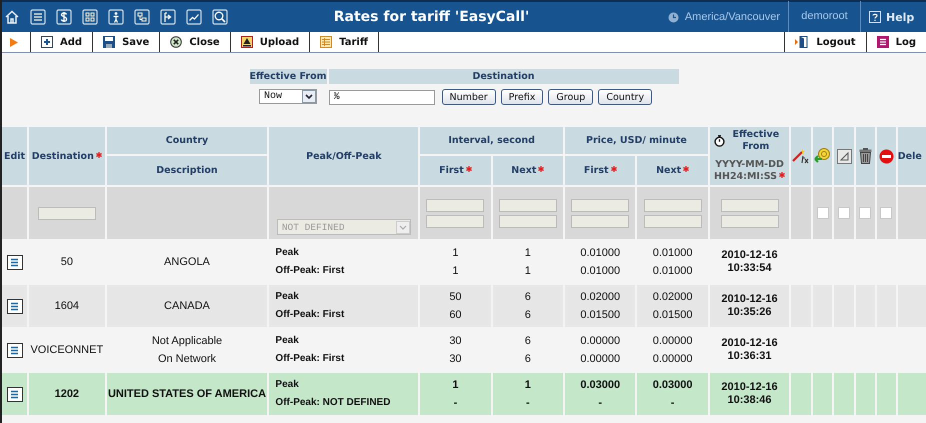 The height and width of the screenshot is (423, 926). I want to click on help-button: Help, so click(887, 17).